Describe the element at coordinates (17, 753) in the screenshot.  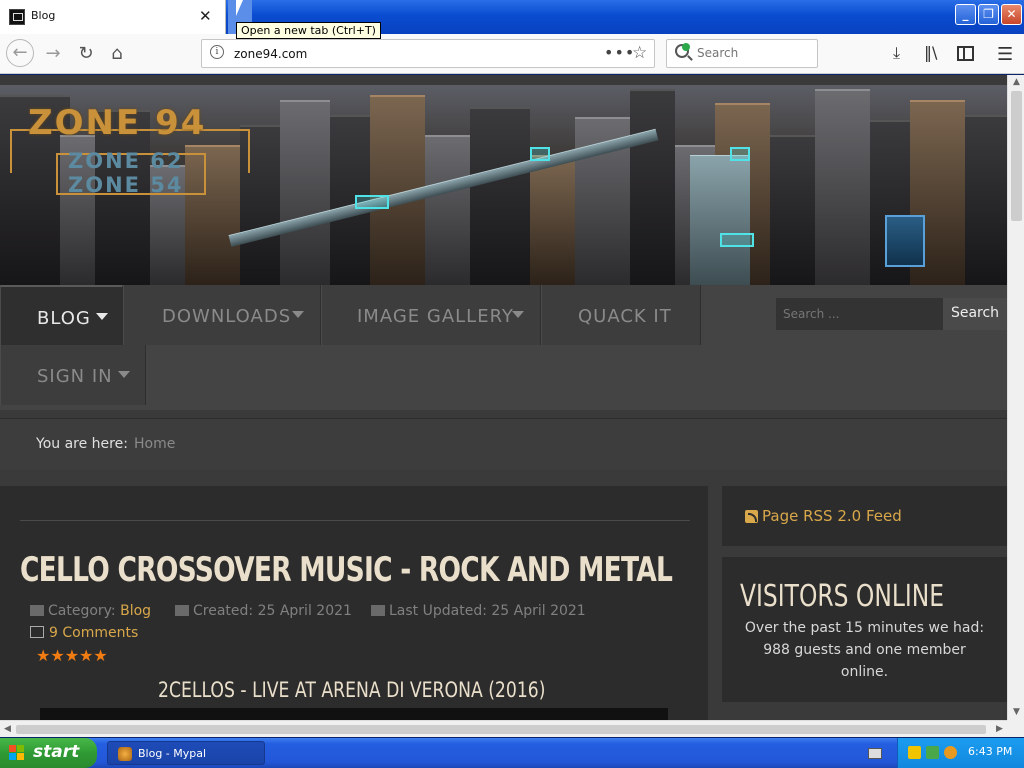
I see `windows-flag-icon` at that location.